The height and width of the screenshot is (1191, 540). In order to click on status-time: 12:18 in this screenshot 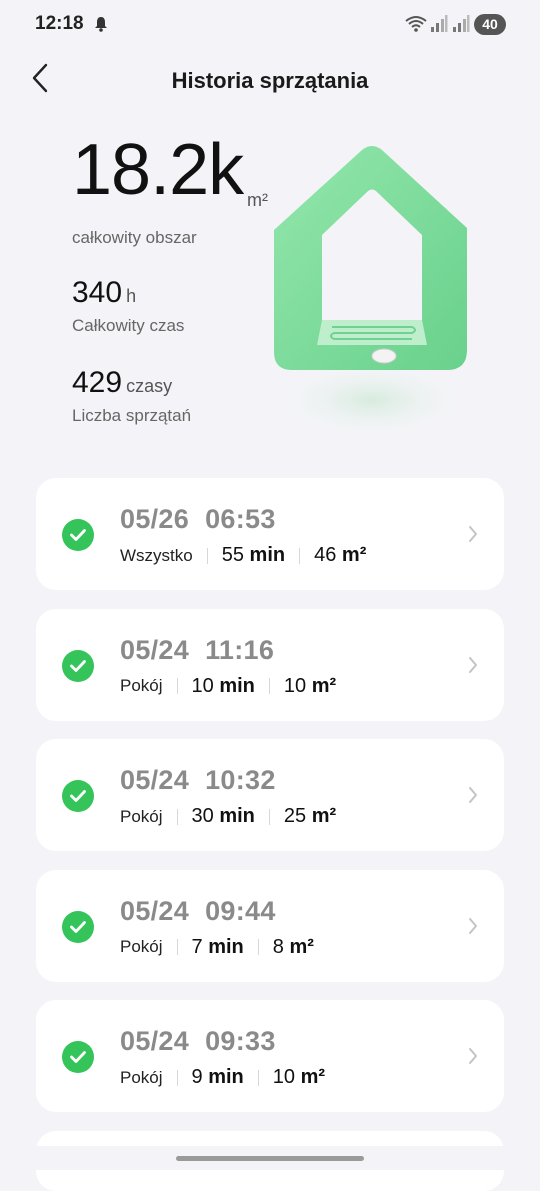, I will do `click(59, 23)`.